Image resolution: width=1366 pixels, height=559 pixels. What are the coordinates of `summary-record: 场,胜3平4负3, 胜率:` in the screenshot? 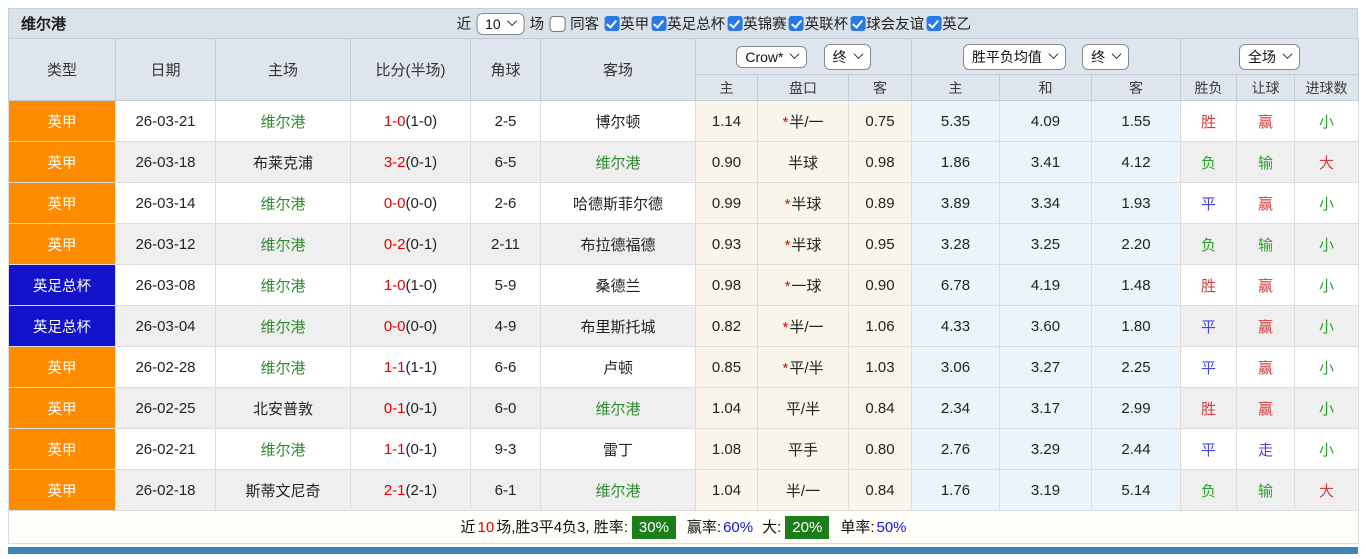 It's located at (562, 527).